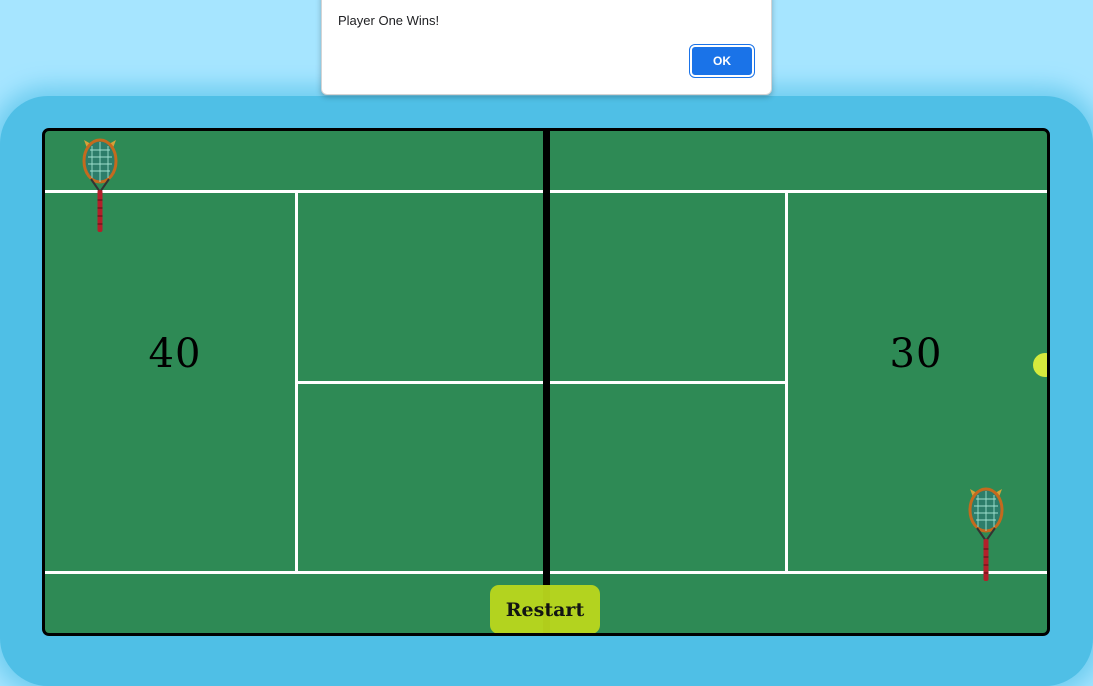  Describe the element at coordinates (916, 354) in the screenshot. I see `player-two-score: 30` at that location.